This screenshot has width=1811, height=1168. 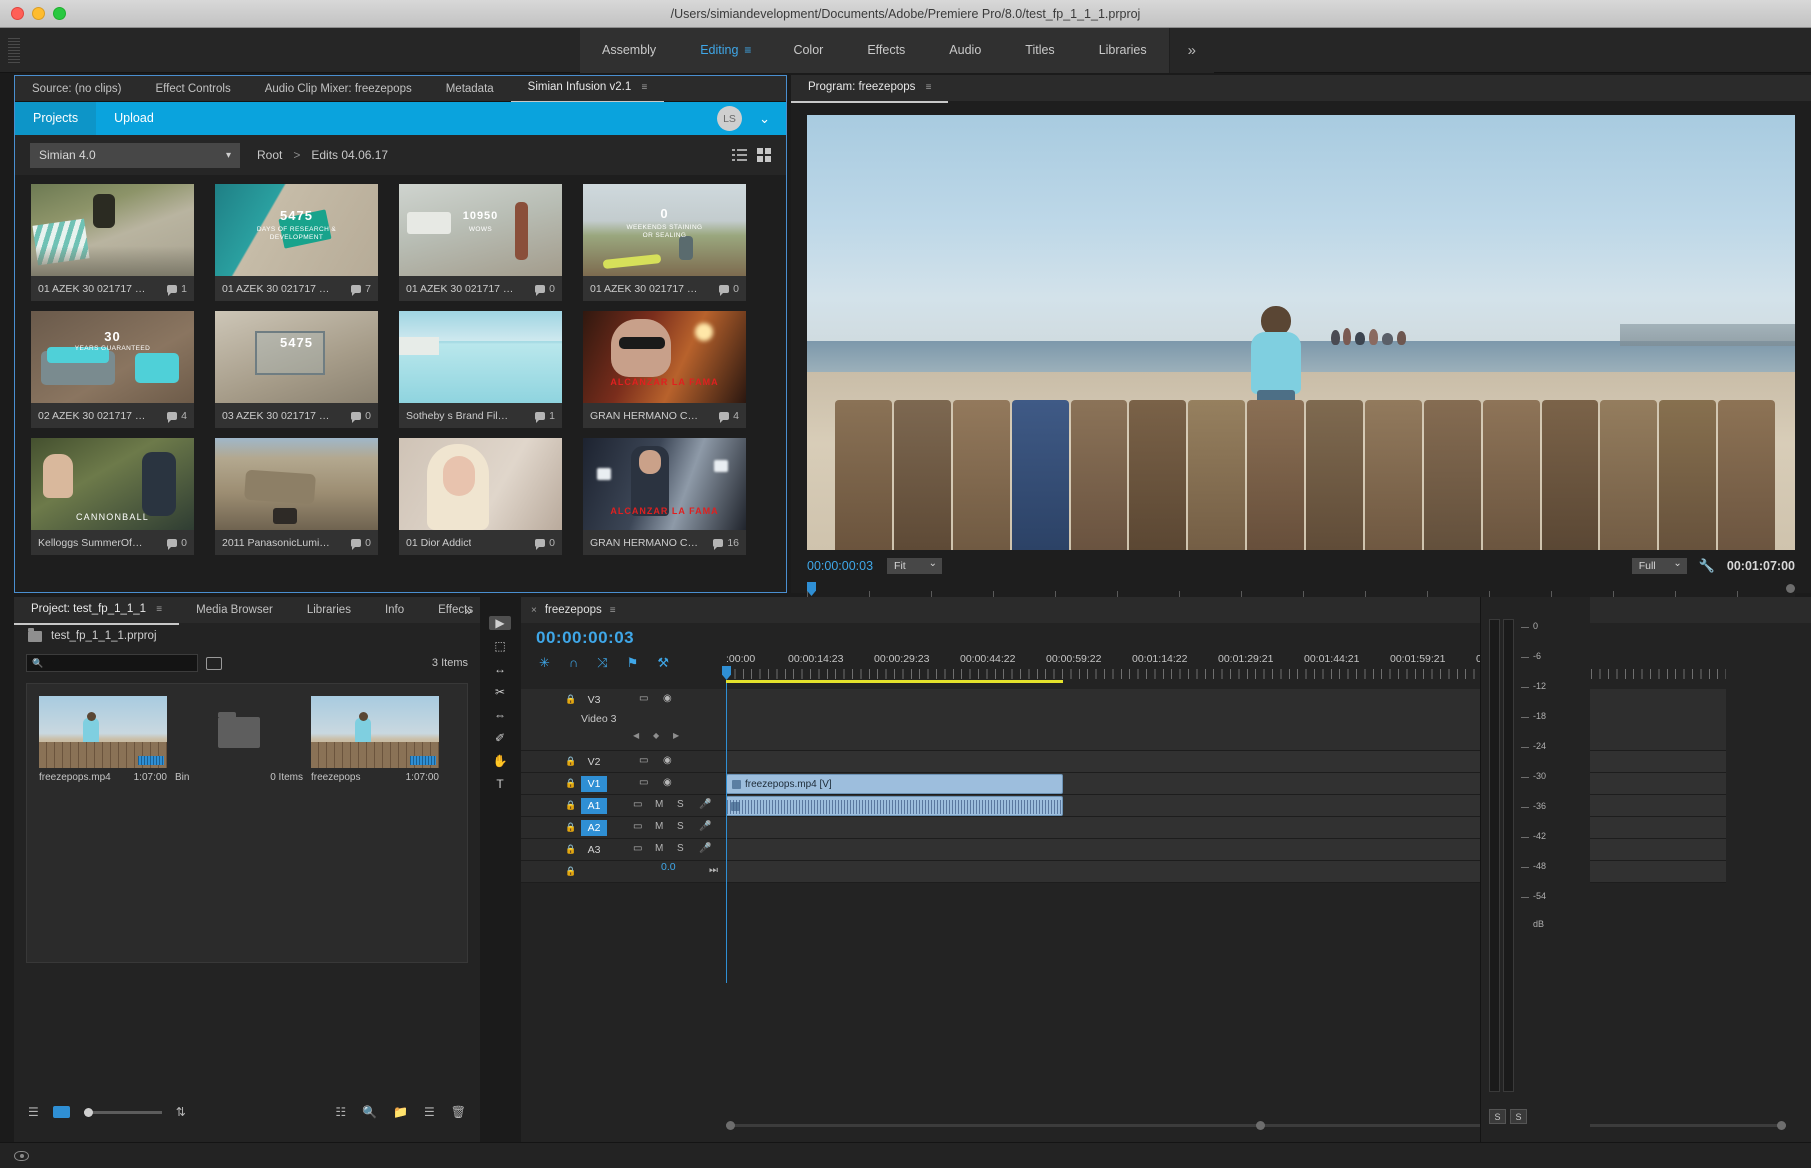 What do you see at coordinates (112, 663) in the screenshot?
I see `search-input: 🔍` at bounding box center [112, 663].